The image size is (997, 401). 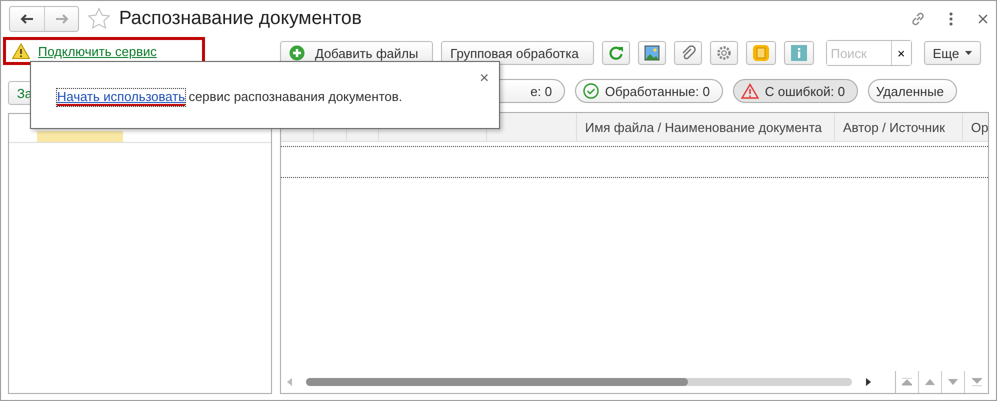 I want to click on check-circle-icon, so click(x=591, y=91).